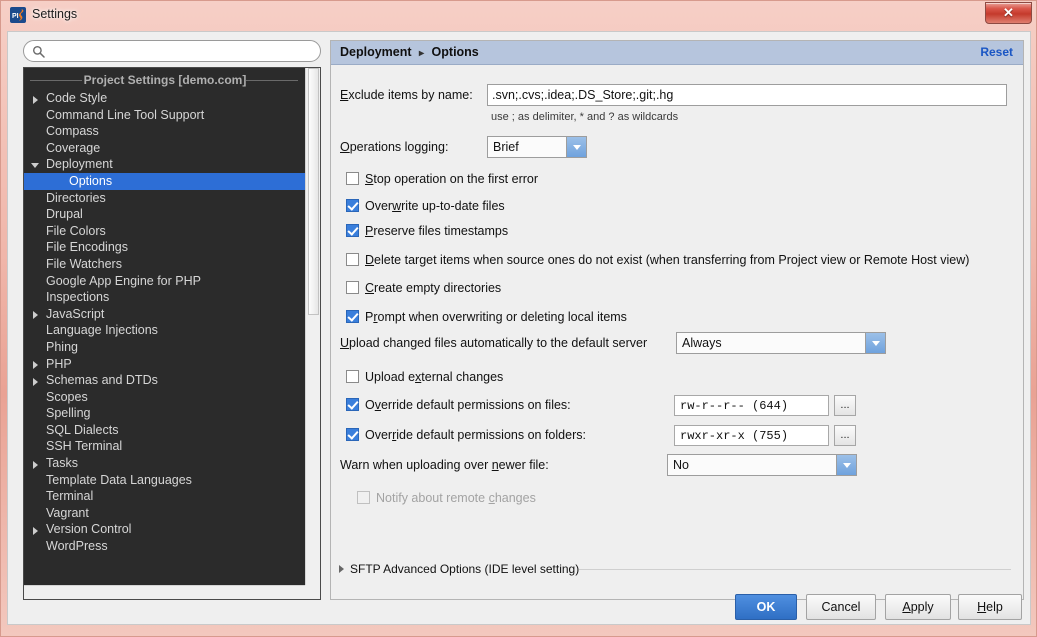  What do you see at coordinates (165, 380) in the screenshot?
I see `sidebar-item-schemas-and-dtds: Schemas and DTDs` at bounding box center [165, 380].